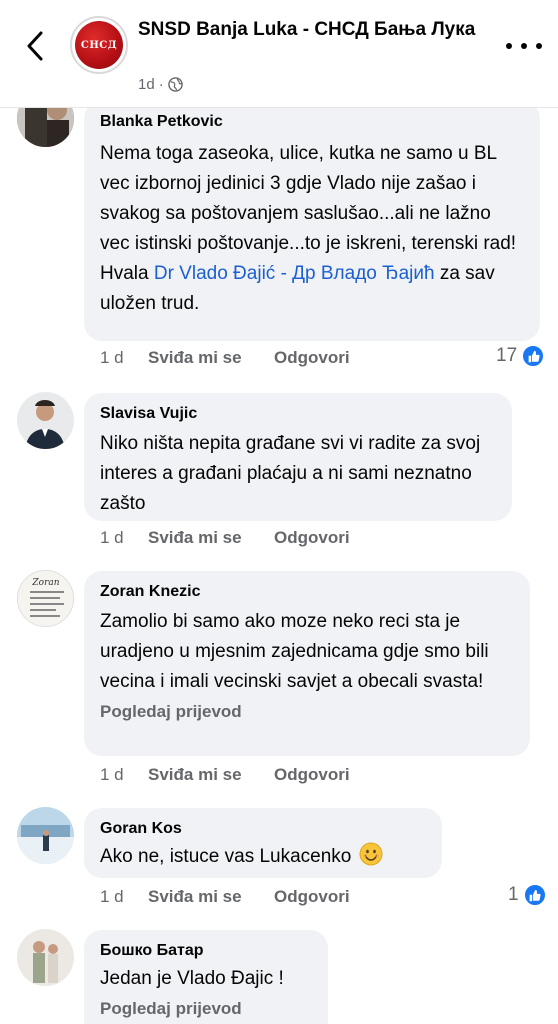 The width and height of the screenshot is (558, 1024). I want to click on page-avatar: СНСД, so click(99, 45).